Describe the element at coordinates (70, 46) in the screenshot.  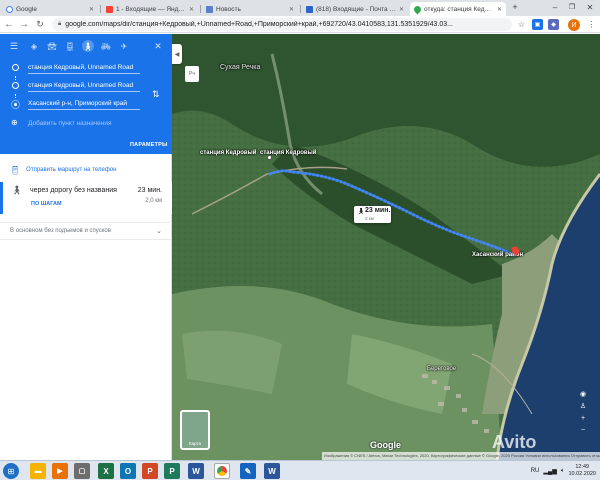
I see `transit-icon: 🚆︎` at that location.